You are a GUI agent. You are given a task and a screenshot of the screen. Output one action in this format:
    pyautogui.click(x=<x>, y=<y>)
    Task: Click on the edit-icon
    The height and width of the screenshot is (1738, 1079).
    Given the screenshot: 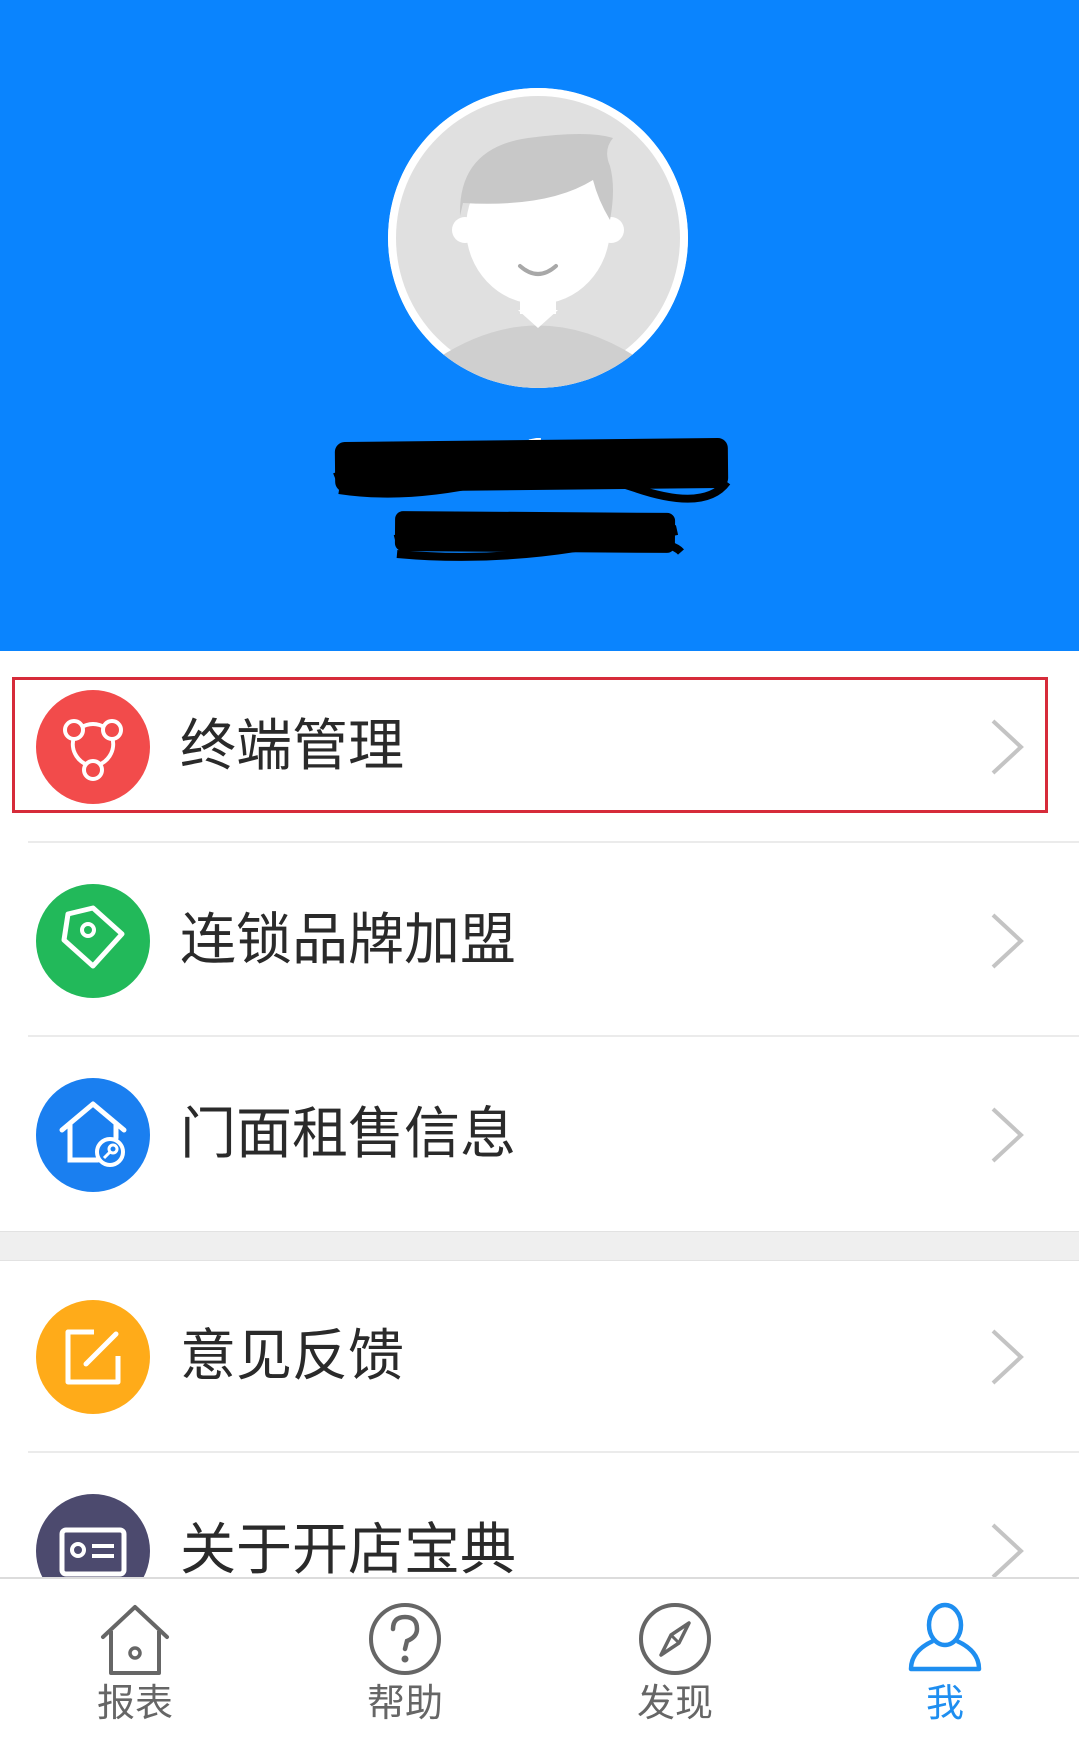 What is the action you would take?
    pyautogui.click(x=93, y=1357)
    